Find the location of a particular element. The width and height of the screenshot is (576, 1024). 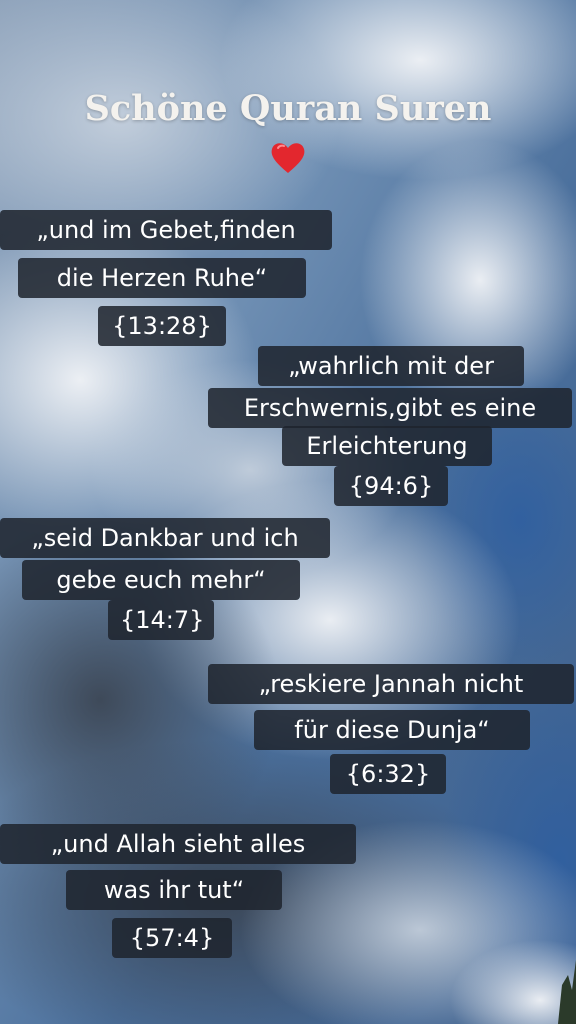

quote-1-reference: {13:28} is located at coordinates (162, 326).